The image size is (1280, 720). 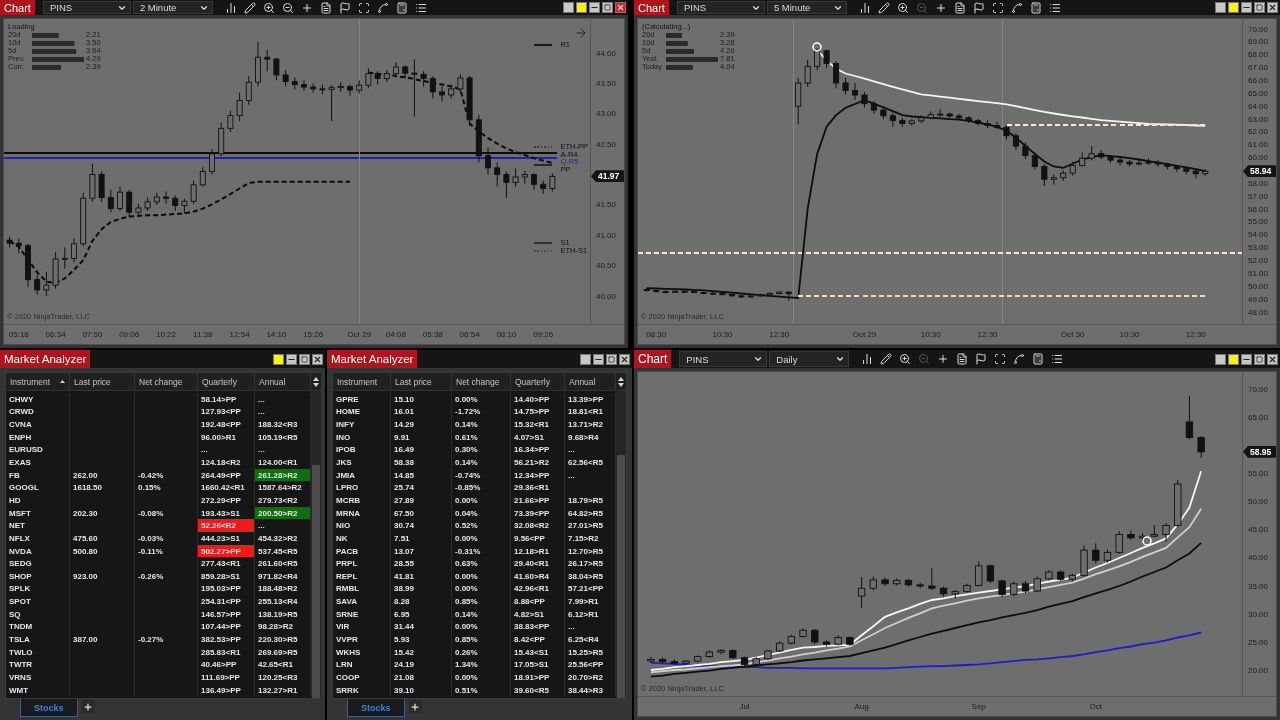 What do you see at coordinates (1258, 418) in the screenshot?
I see `price-axis-label: 65.00` at bounding box center [1258, 418].